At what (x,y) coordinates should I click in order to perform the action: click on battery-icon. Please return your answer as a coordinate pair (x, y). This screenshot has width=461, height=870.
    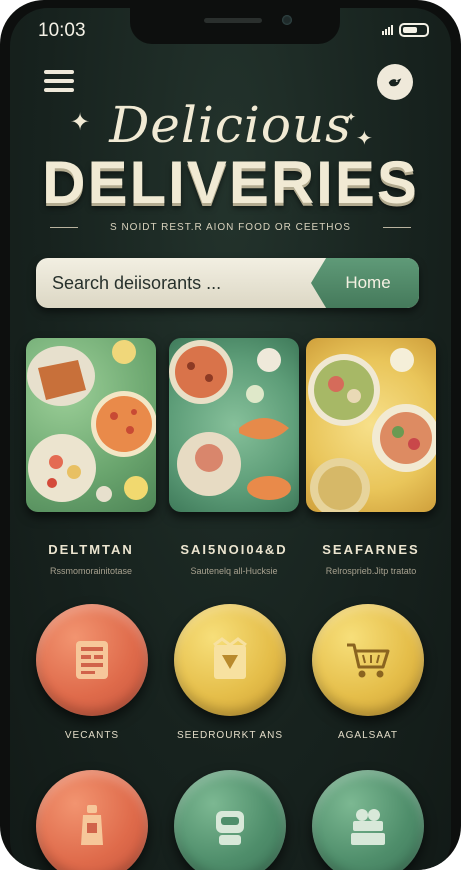
    Looking at the image, I should click on (414, 30).